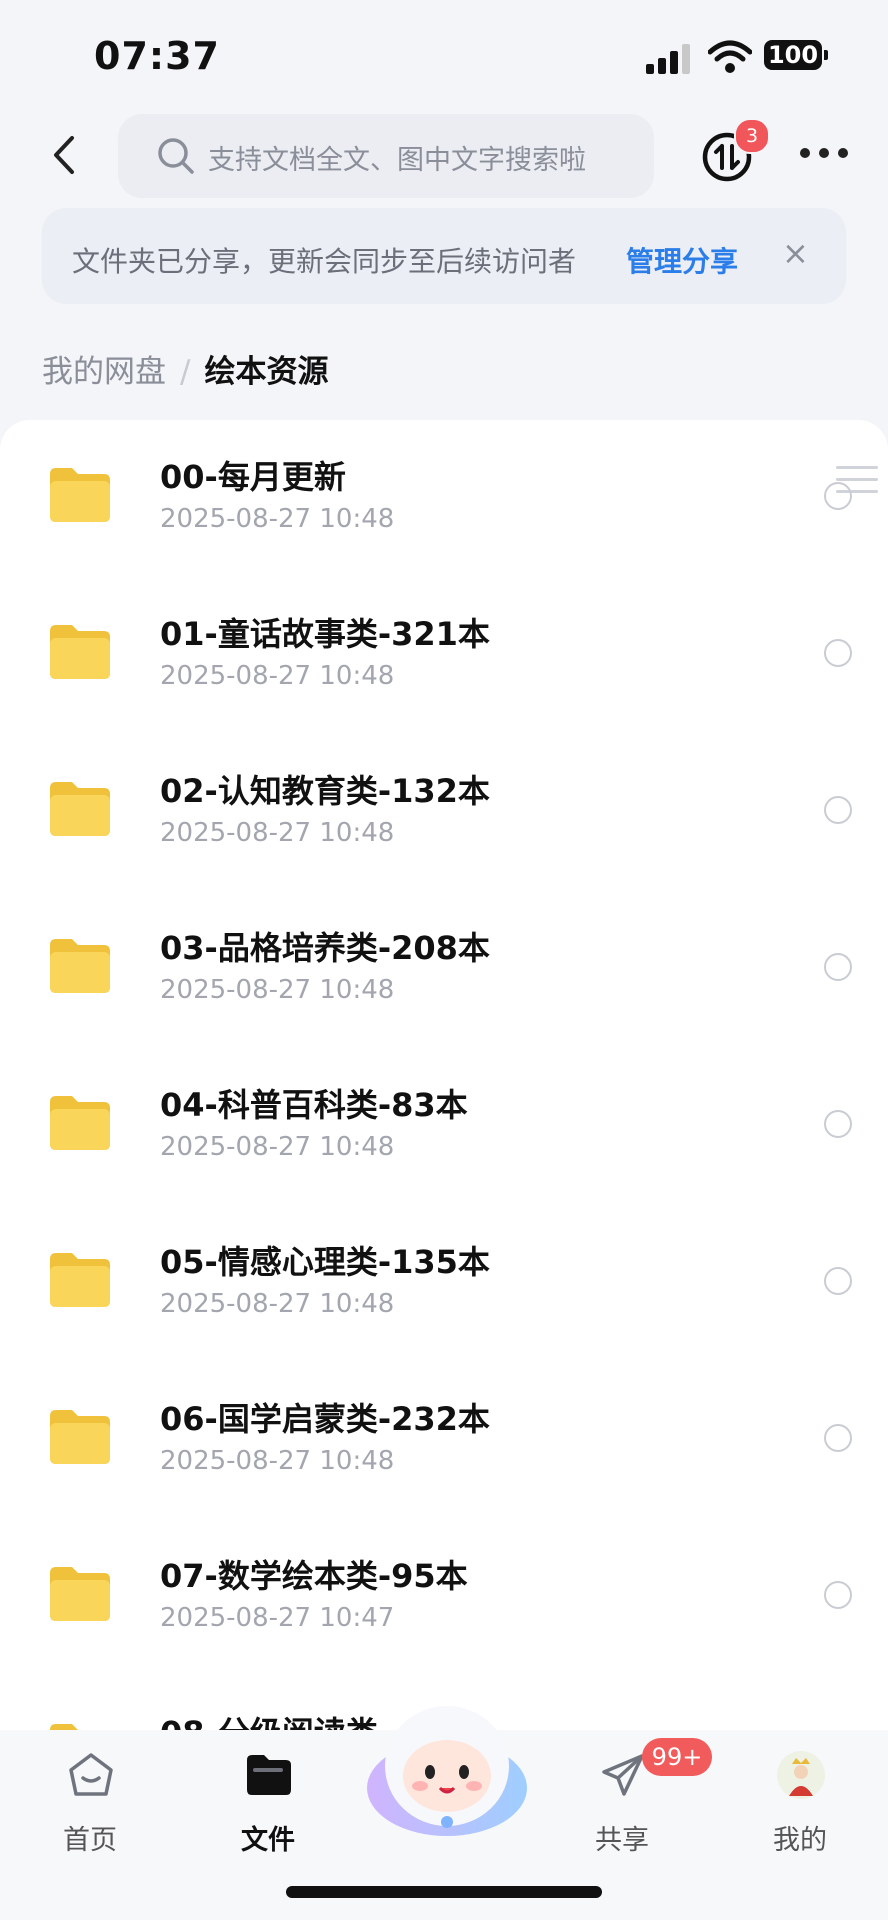 The height and width of the screenshot is (1920, 888). Describe the element at coordinates (253, 477) in the screenshot. I see `file-name: 00-每月更新` at that location.